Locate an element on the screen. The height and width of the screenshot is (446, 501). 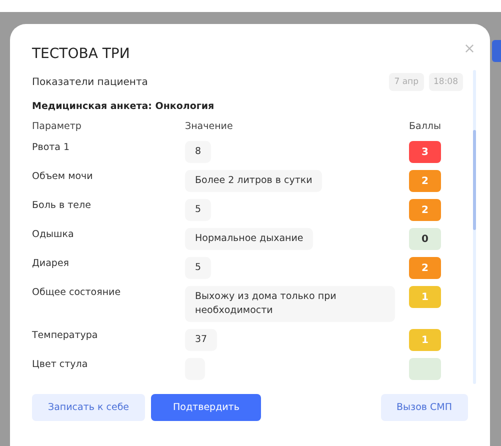
parameter-label: Боль в теле is located at coordinates (62, 206).